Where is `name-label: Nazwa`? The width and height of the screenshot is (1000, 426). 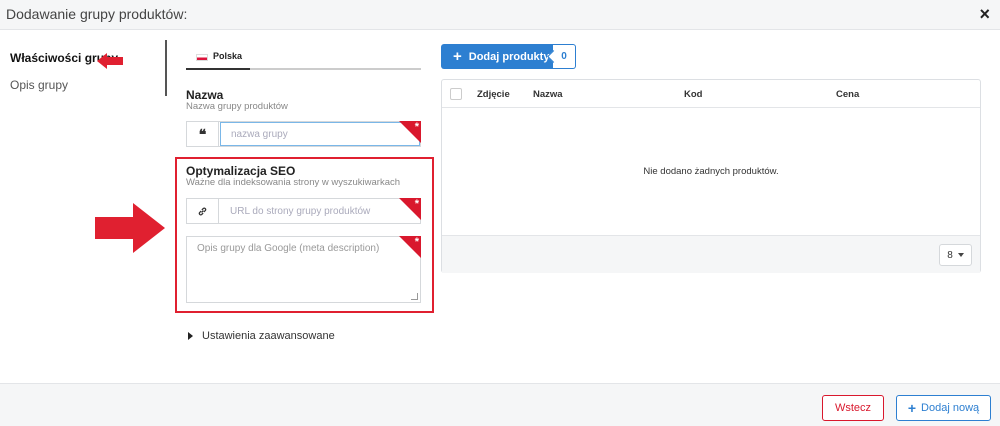 name-label: Nazwa is located at coordinates (205, 95).